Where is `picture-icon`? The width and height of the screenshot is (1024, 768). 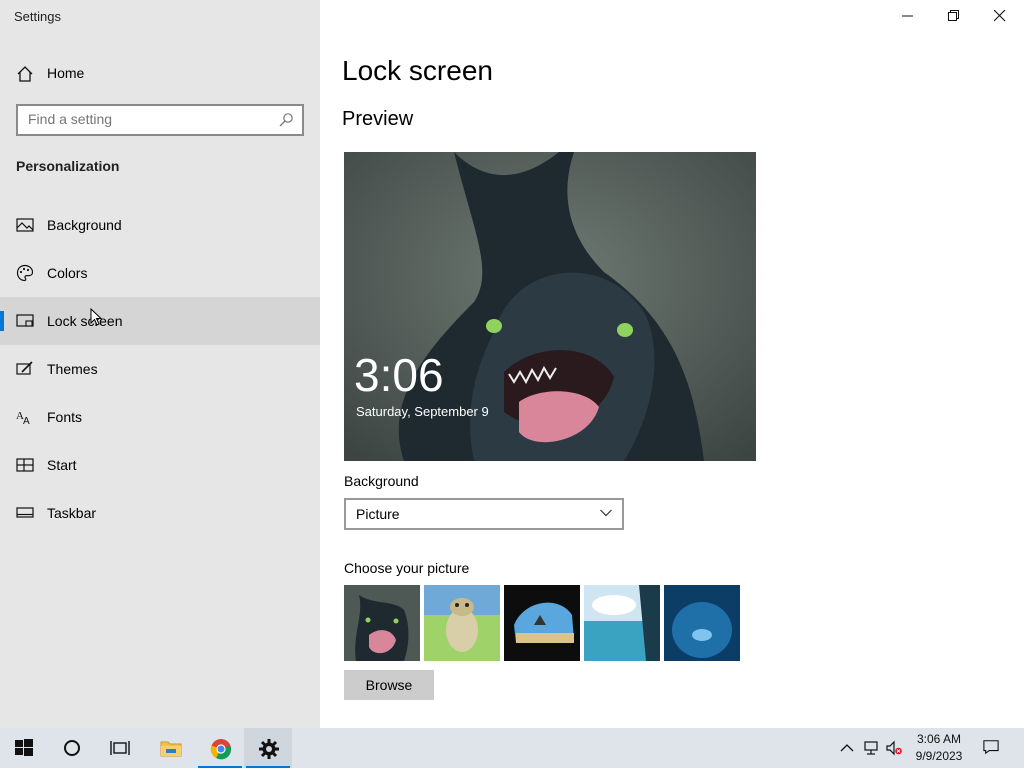 picture-icon is located at coordinates (25, 225).